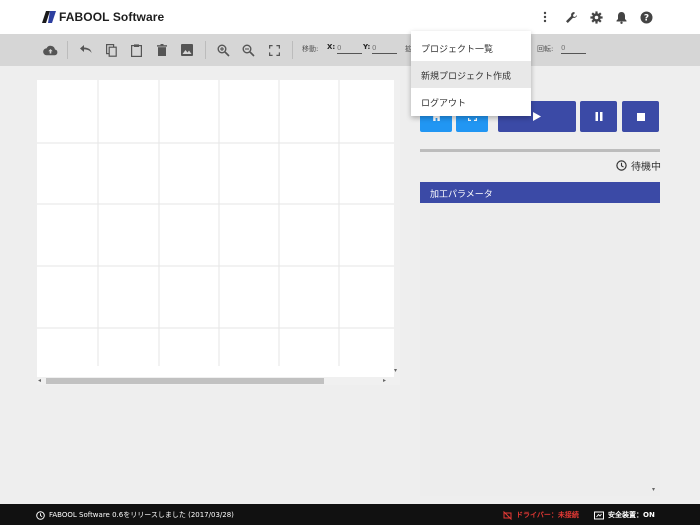  I want to click on params-panel-header: 加工パラメータ, so click(540, 192).